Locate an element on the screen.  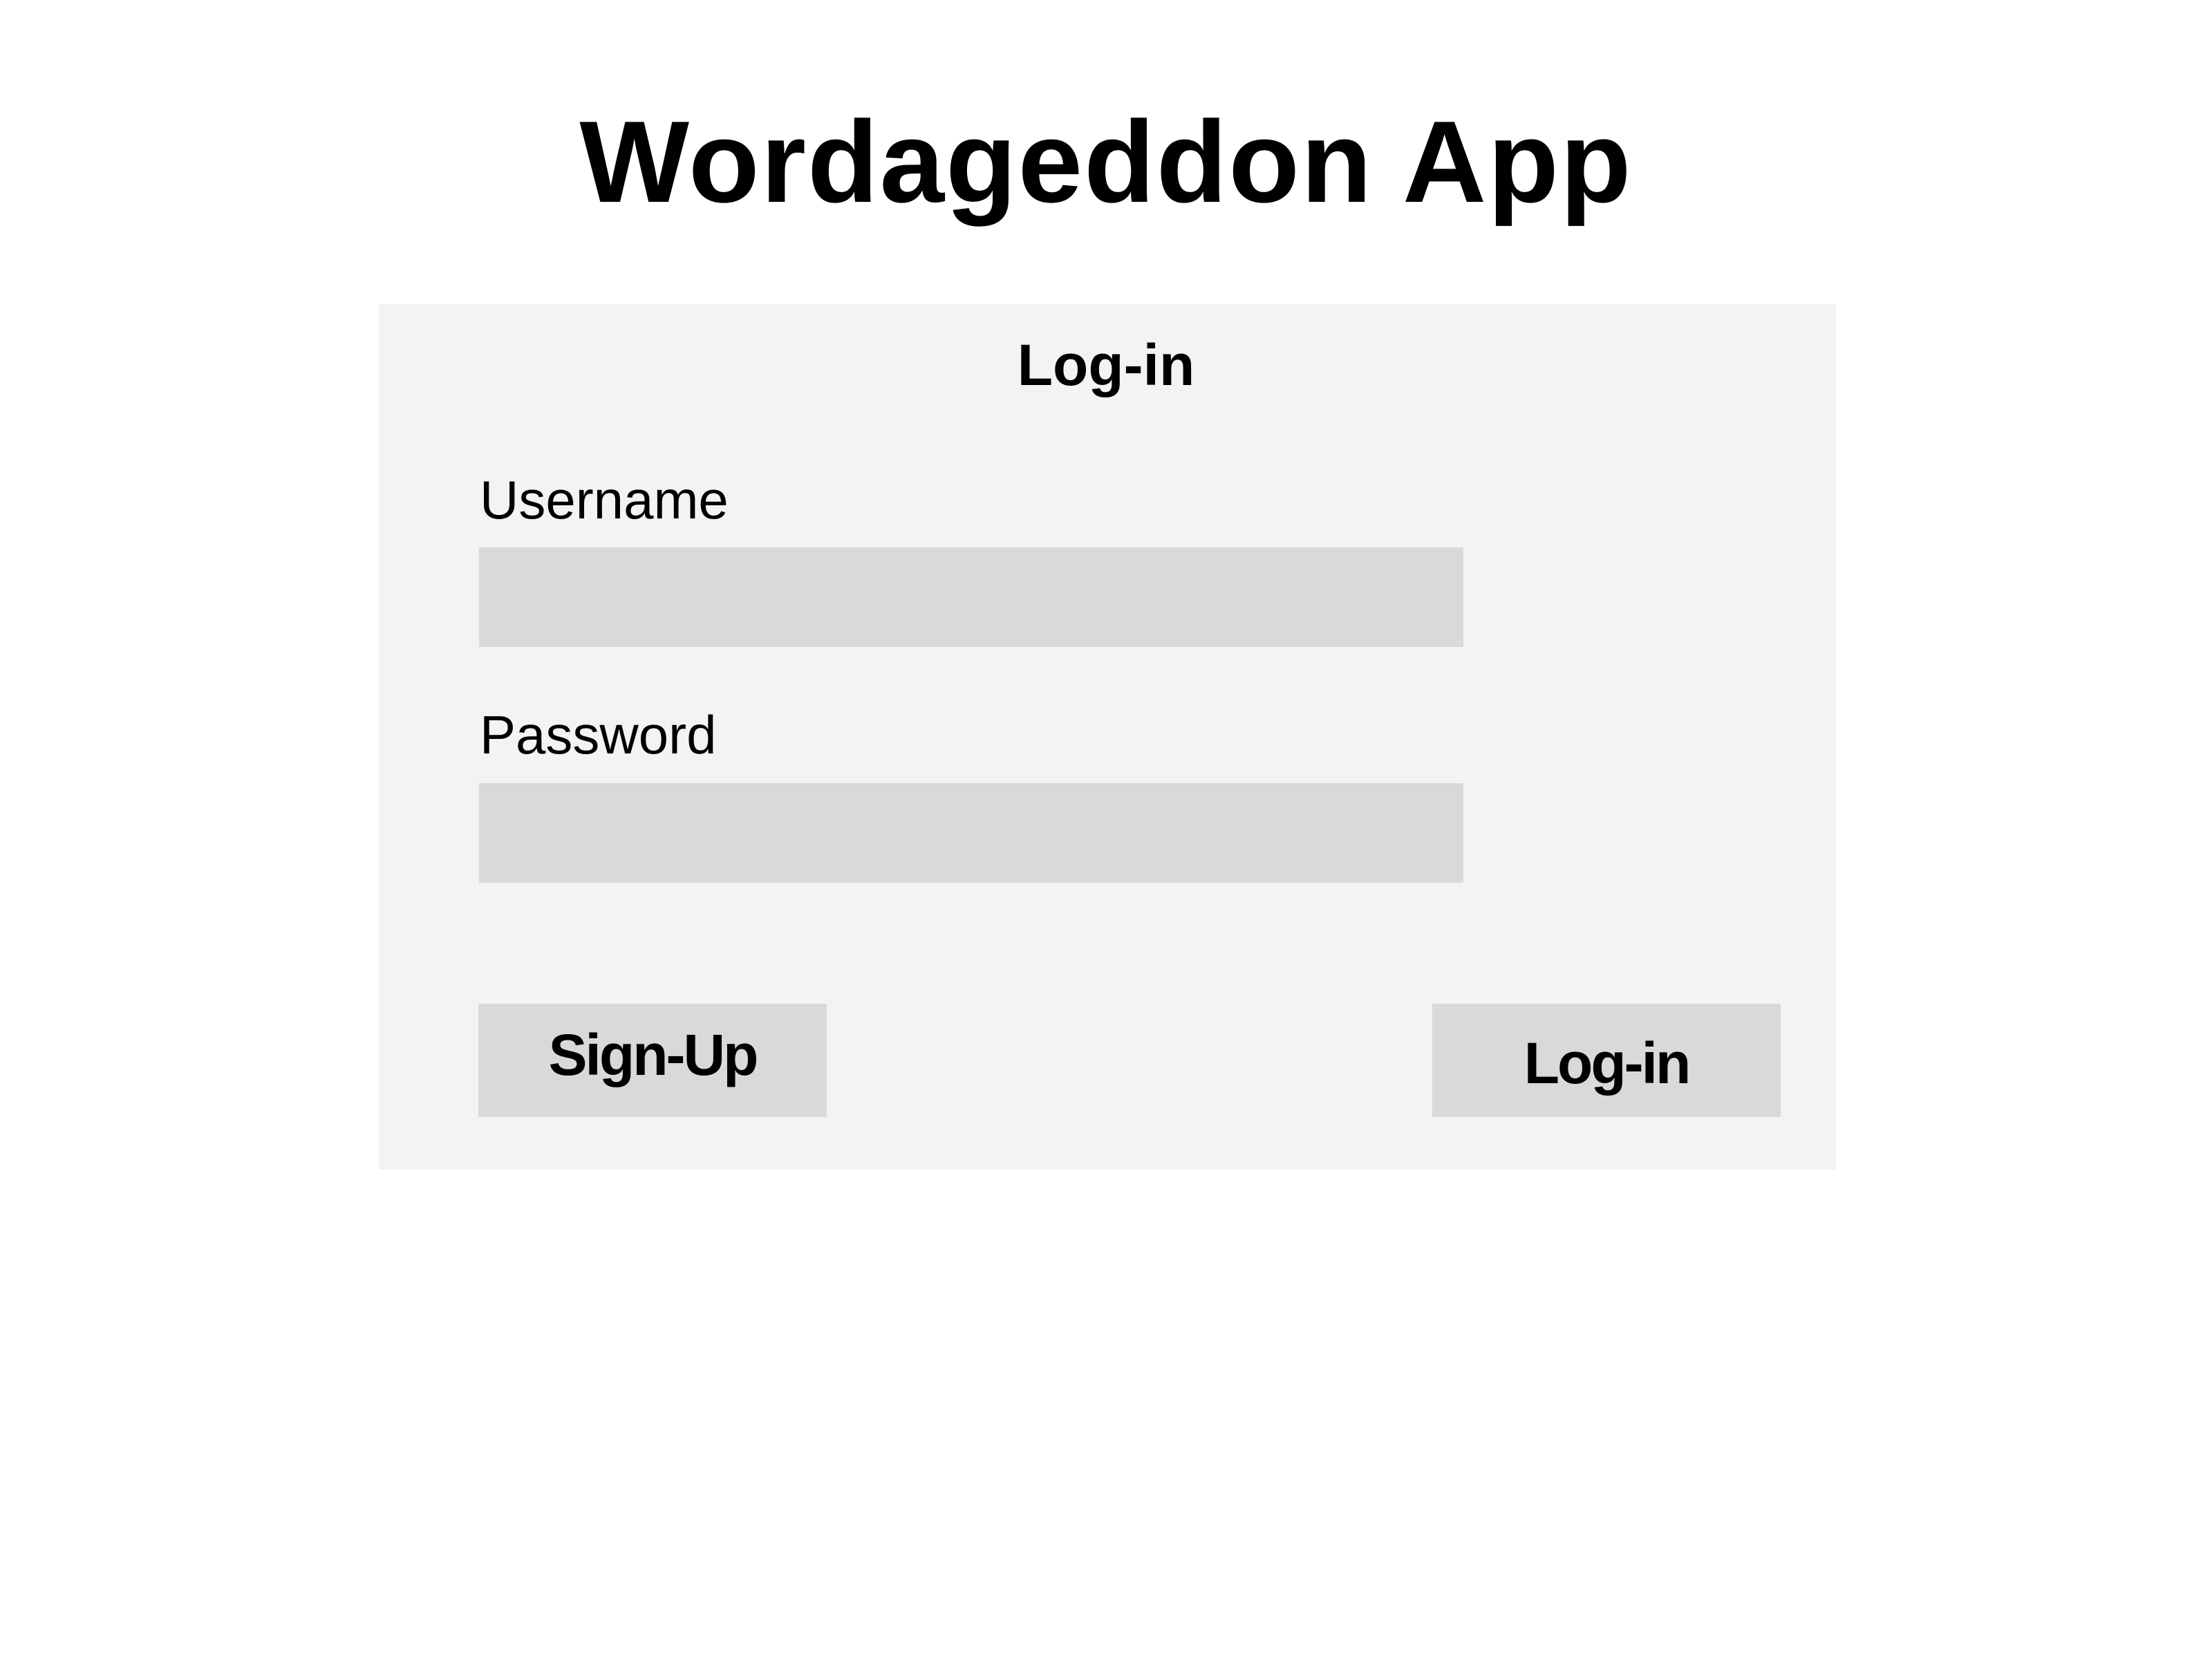
login-heading: Log-in is located at coordinates (1106, 364).